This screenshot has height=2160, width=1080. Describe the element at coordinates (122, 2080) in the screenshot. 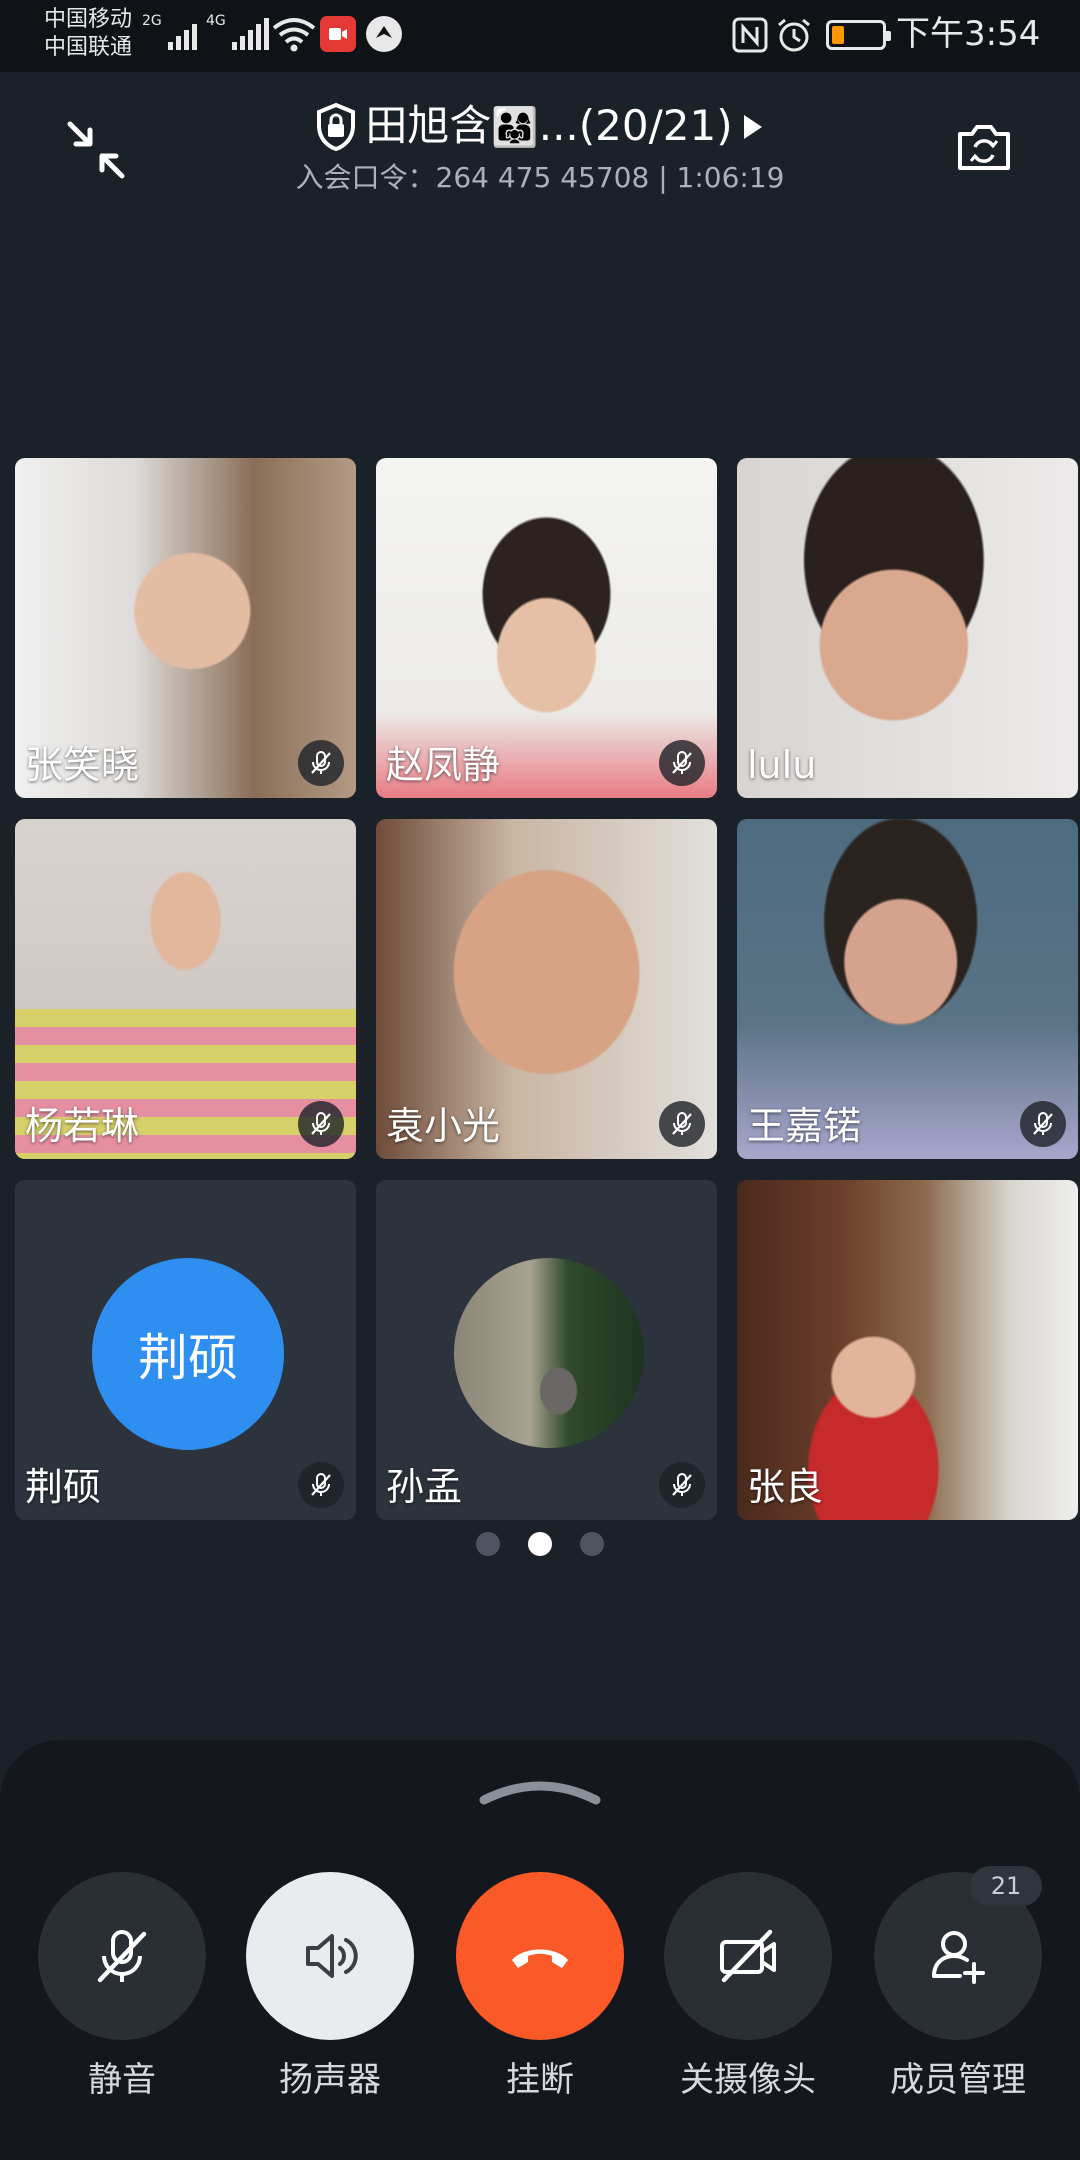

I see `mute-label: 静音` at that location.